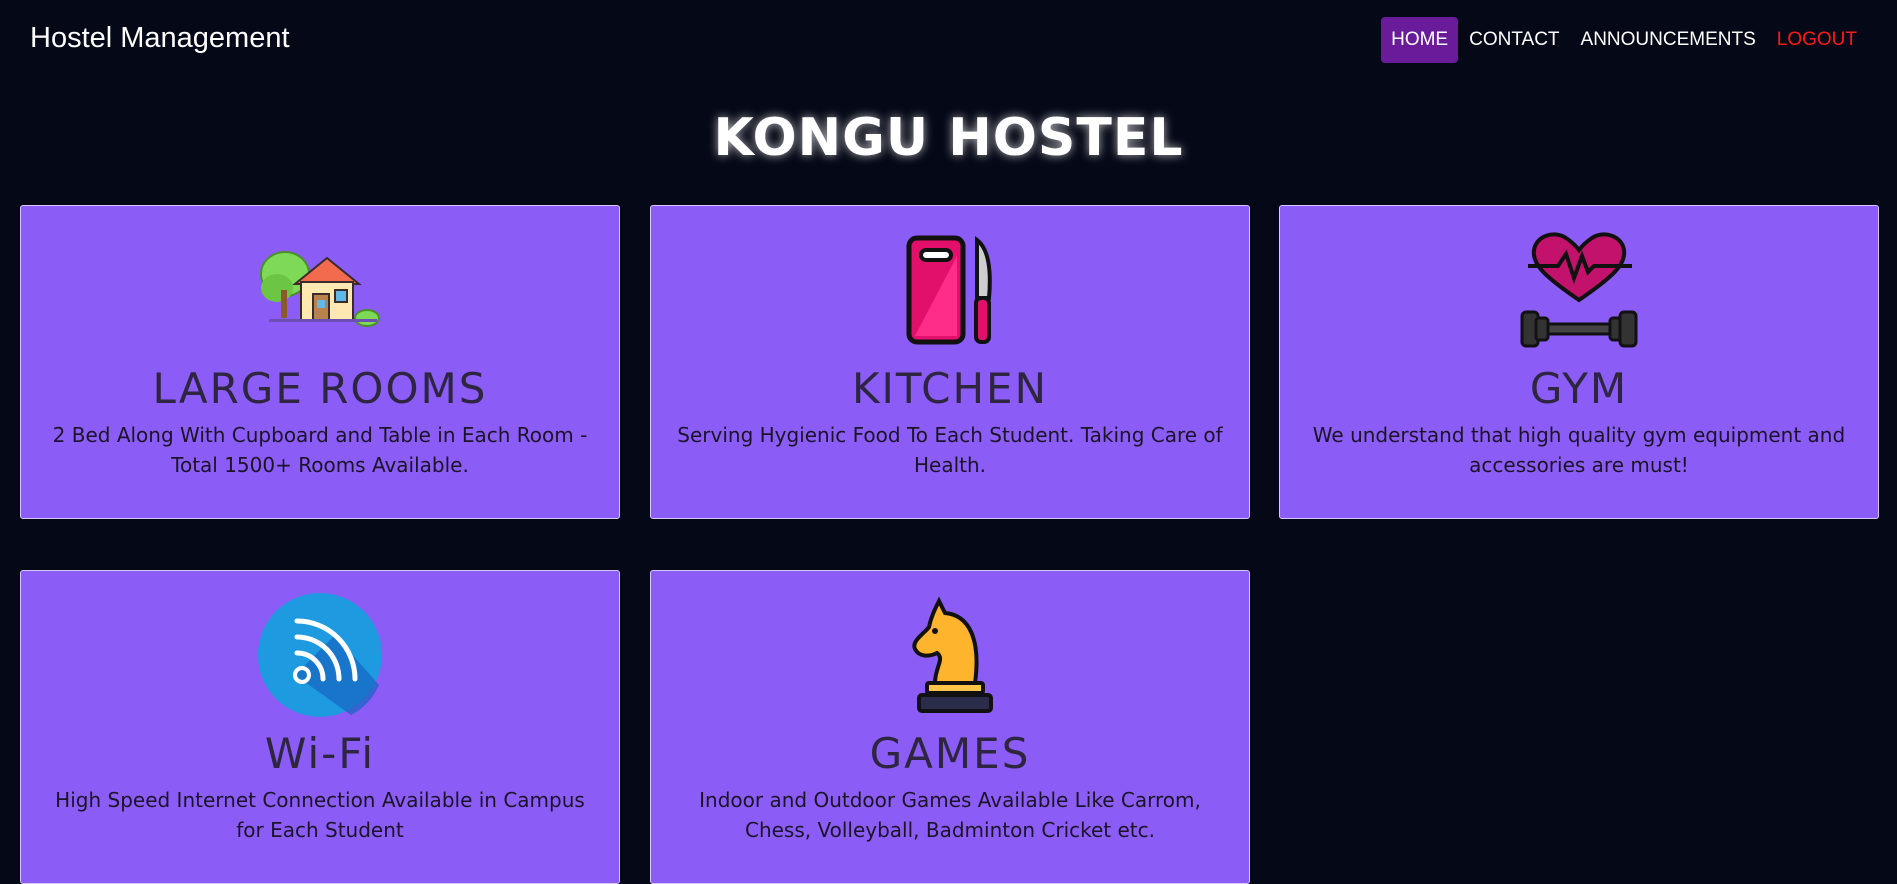  I want to click on kitchen-icon, so click(950, 290).